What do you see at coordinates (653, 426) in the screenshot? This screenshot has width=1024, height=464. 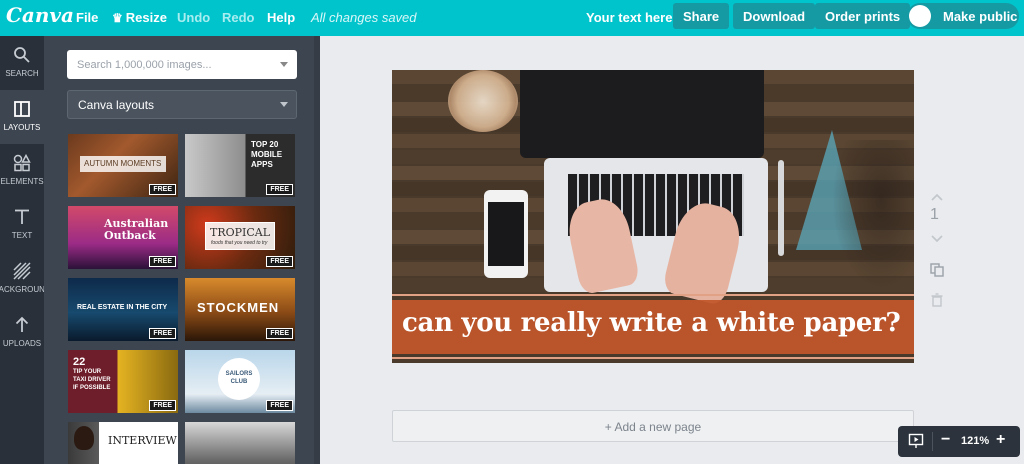 I see `add-page-button: + Add a new page` at bounding box center [653, 426].